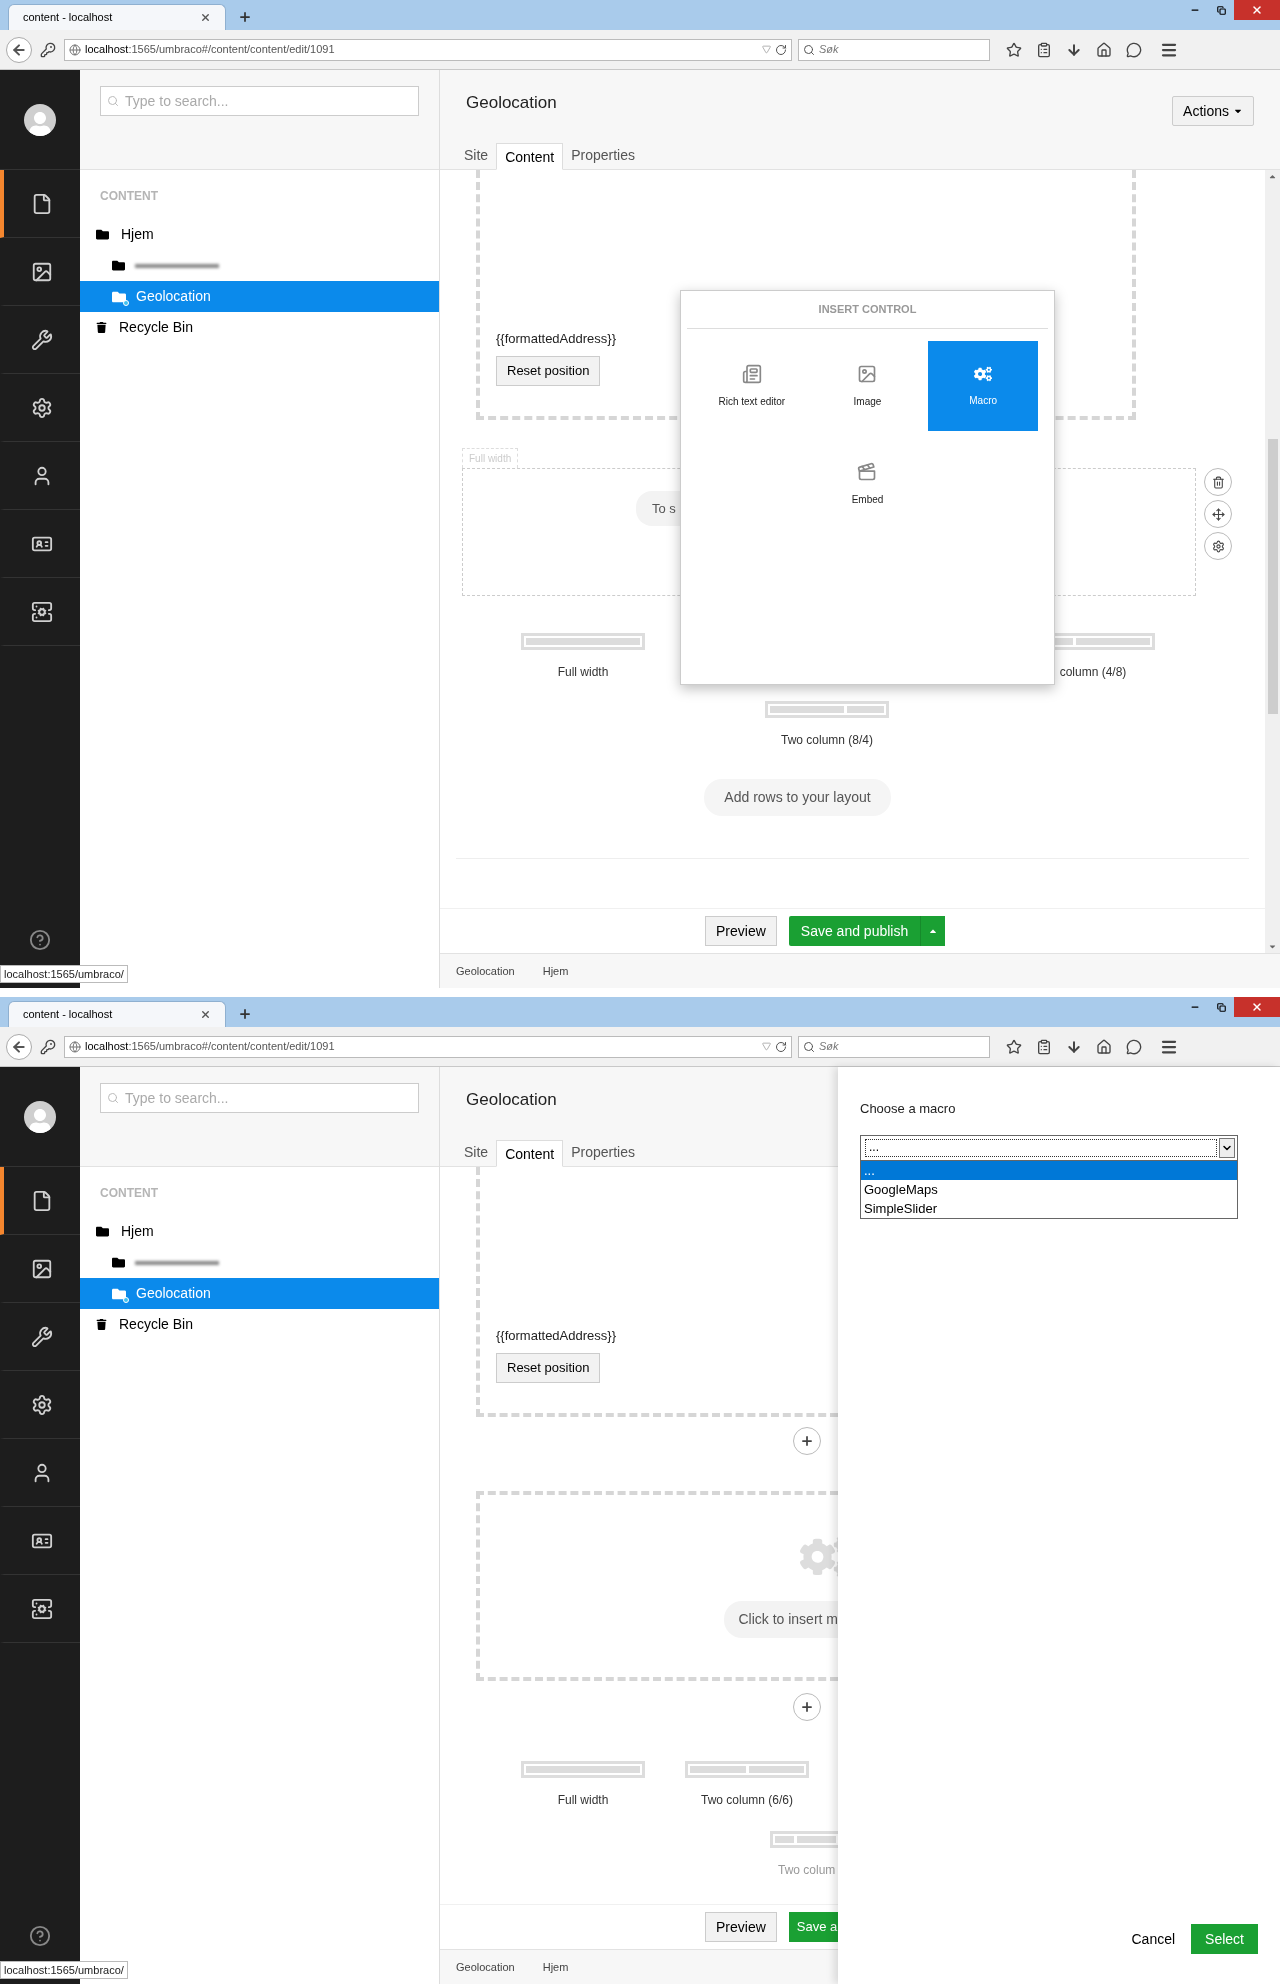  I want to click on save-options-button, so click(933, 931).